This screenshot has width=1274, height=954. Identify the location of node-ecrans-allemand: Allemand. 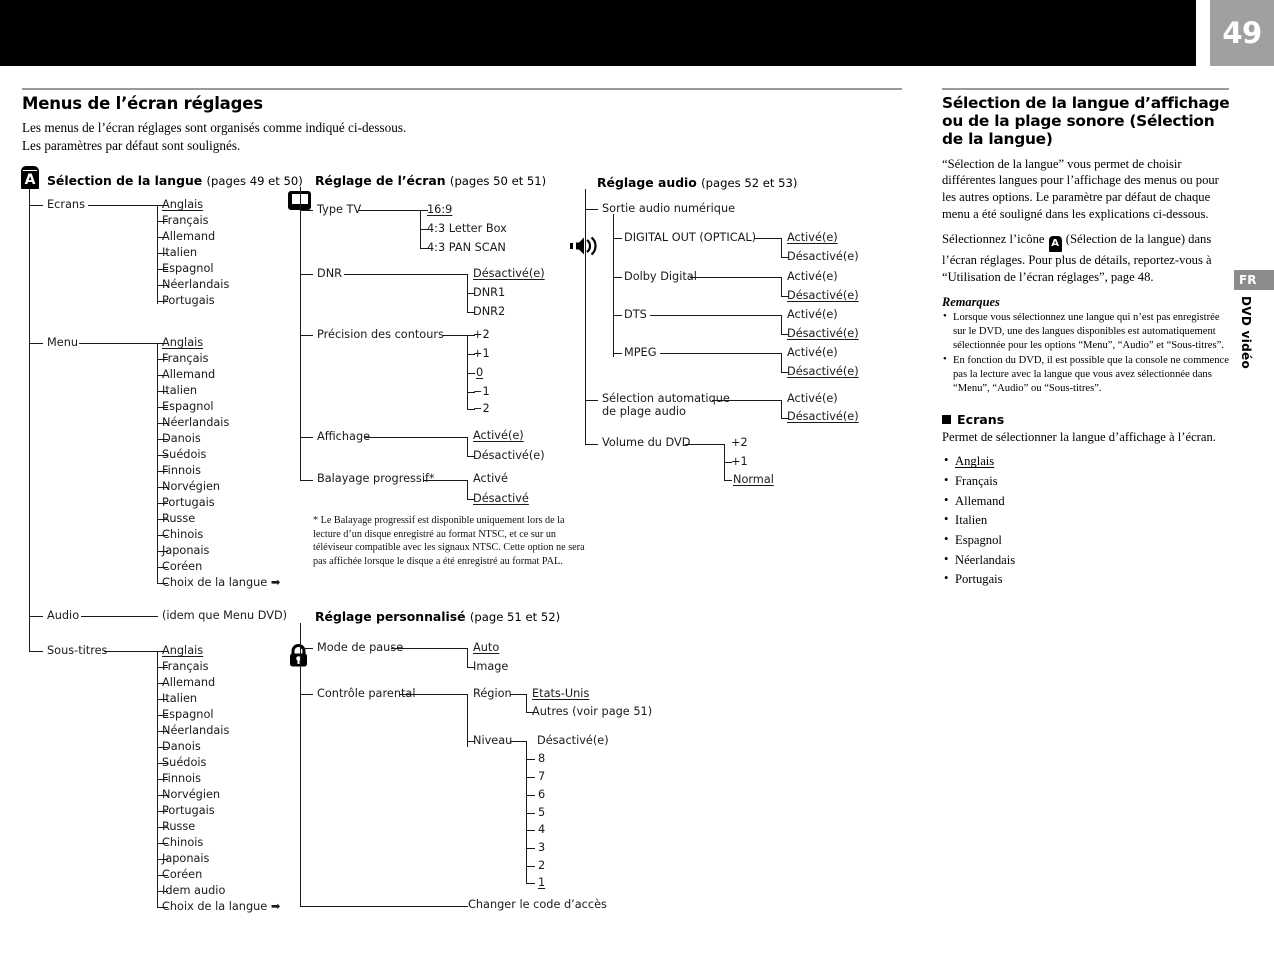
(189, 236).